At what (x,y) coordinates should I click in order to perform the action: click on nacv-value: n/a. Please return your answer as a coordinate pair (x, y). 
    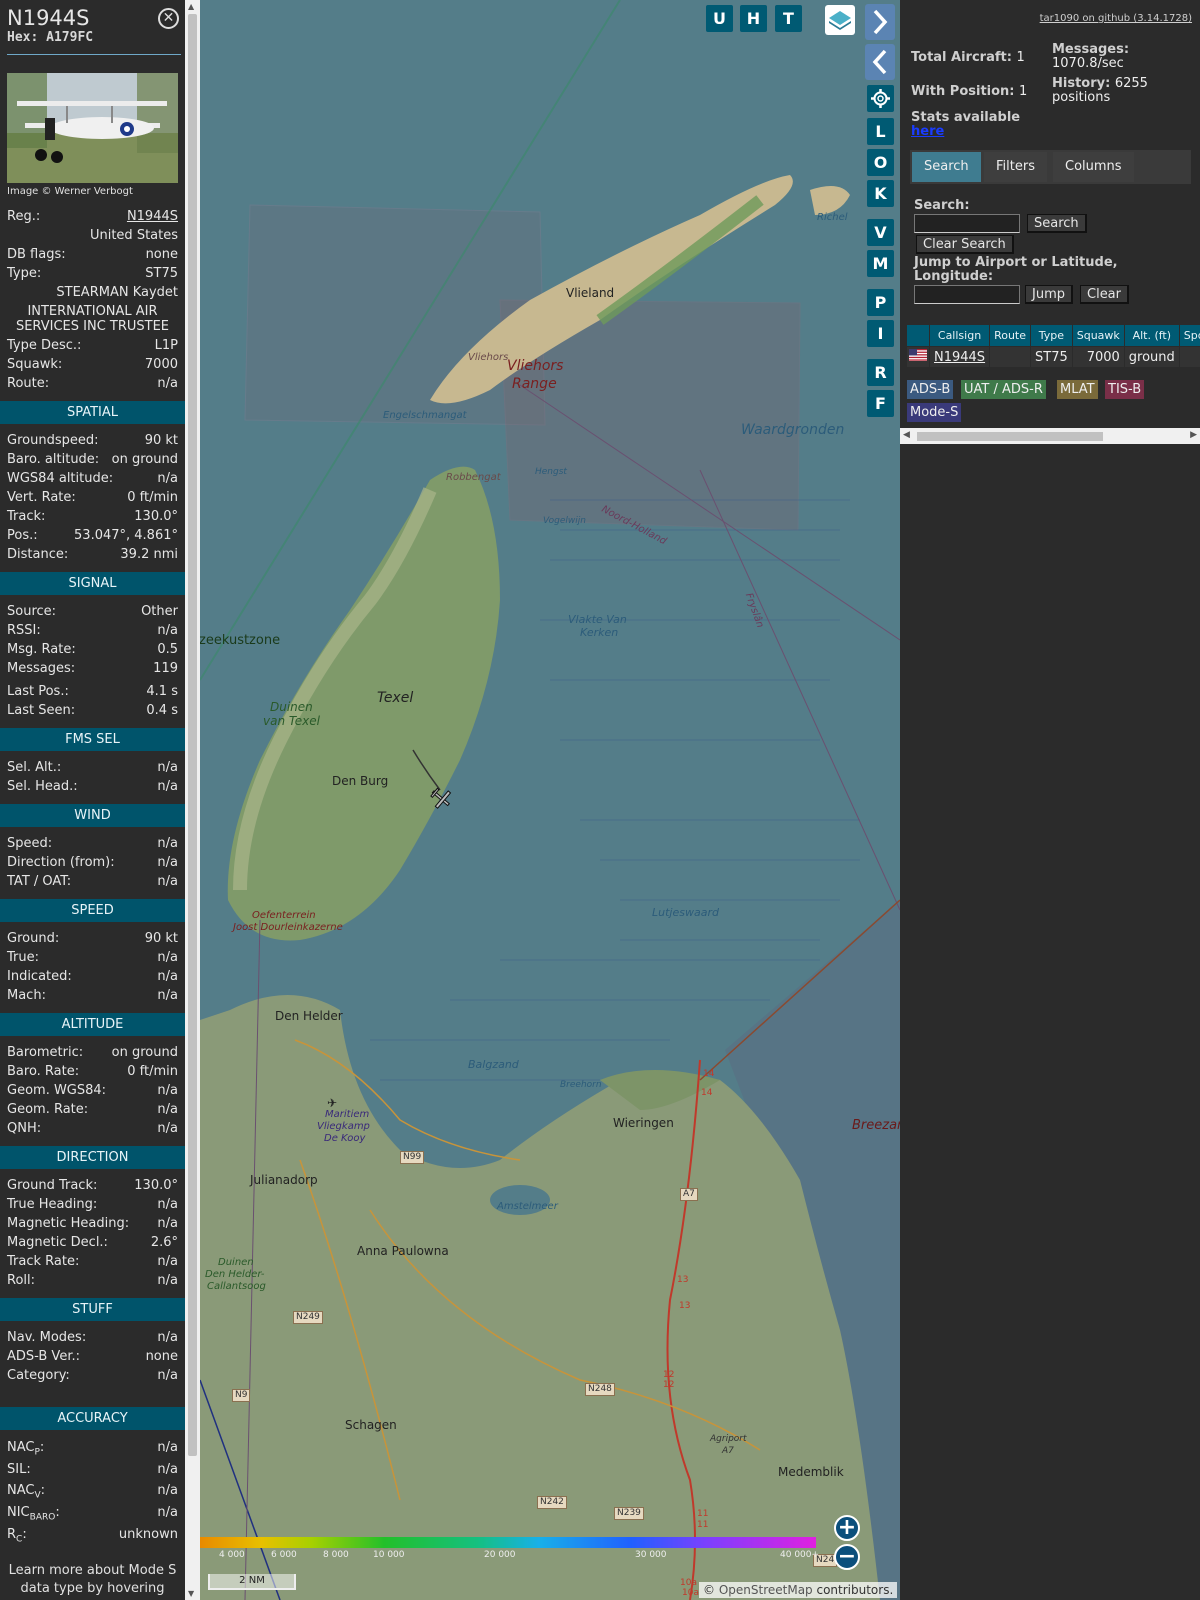
    Looking at the image, I should click on (167, 1490).